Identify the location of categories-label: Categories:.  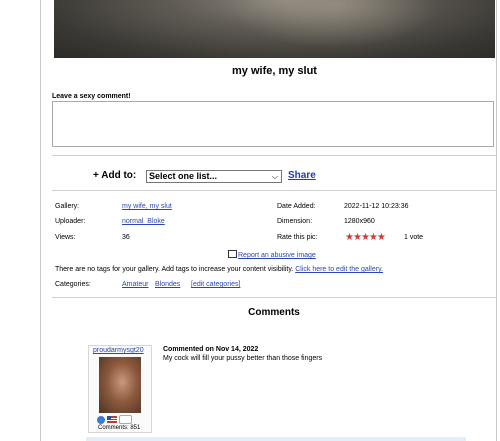
(73, 284).